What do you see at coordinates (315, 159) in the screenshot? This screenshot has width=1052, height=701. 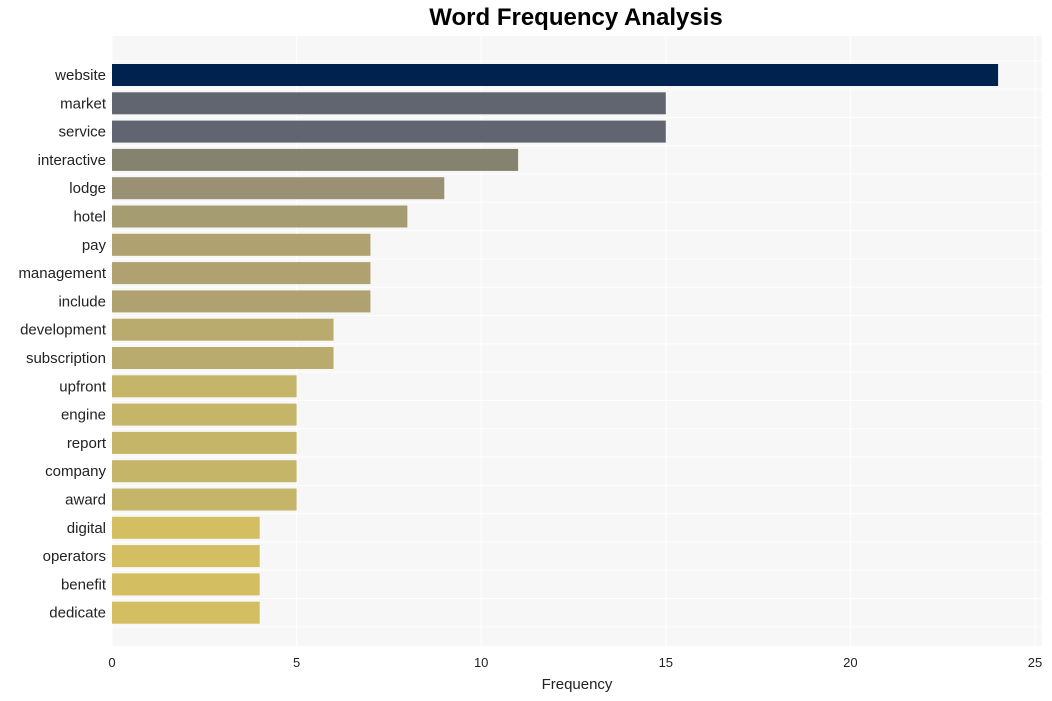 I see `bar-interactive` at bounding box center [315, 159].